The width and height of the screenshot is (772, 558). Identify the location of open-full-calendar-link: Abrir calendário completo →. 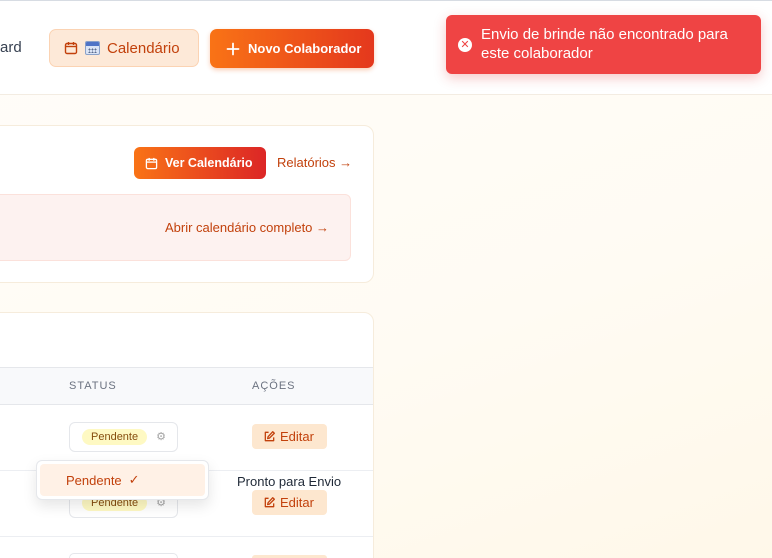
(247, 227).